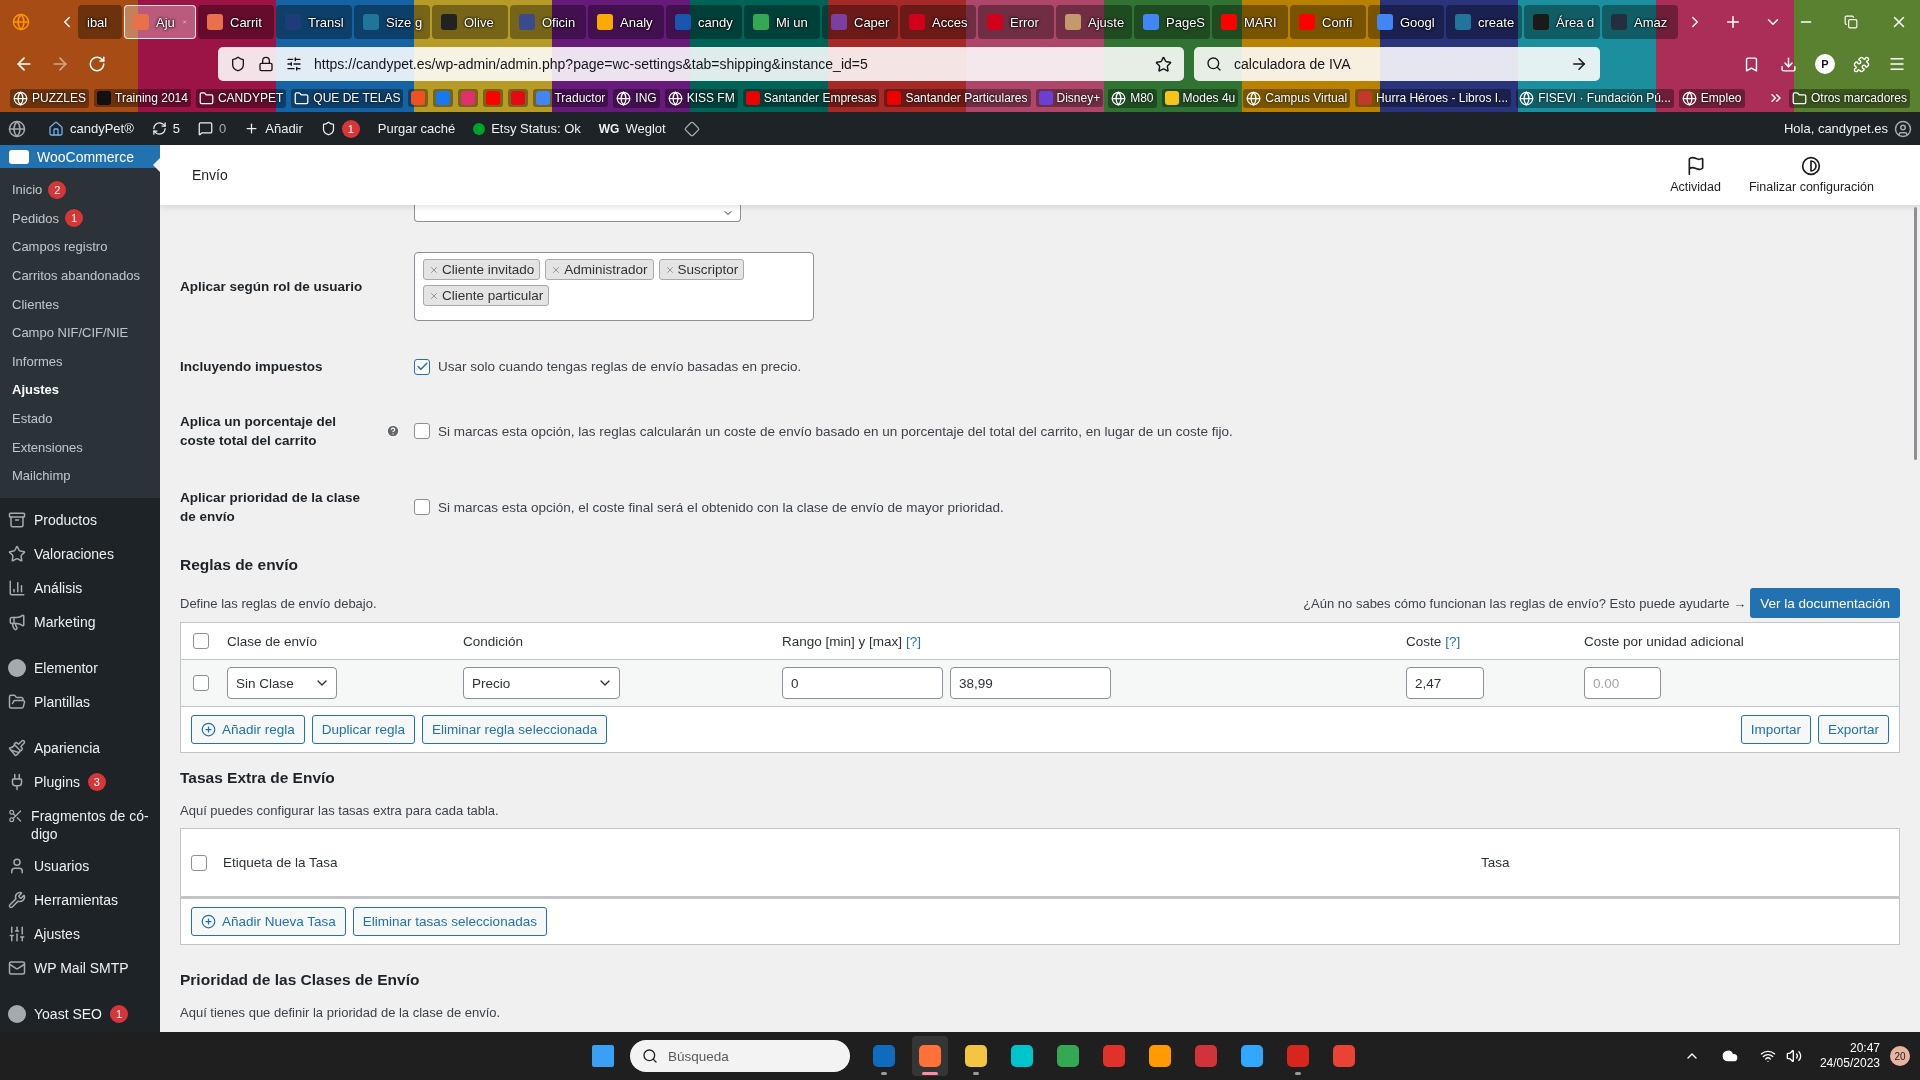 Image resolution: width=1920 pixels, height=1080 pixels. What do you see at coordinates (1016, 22) in the screenshot?
I see `browser-tab: Error` at bounding box center [1016, 22].